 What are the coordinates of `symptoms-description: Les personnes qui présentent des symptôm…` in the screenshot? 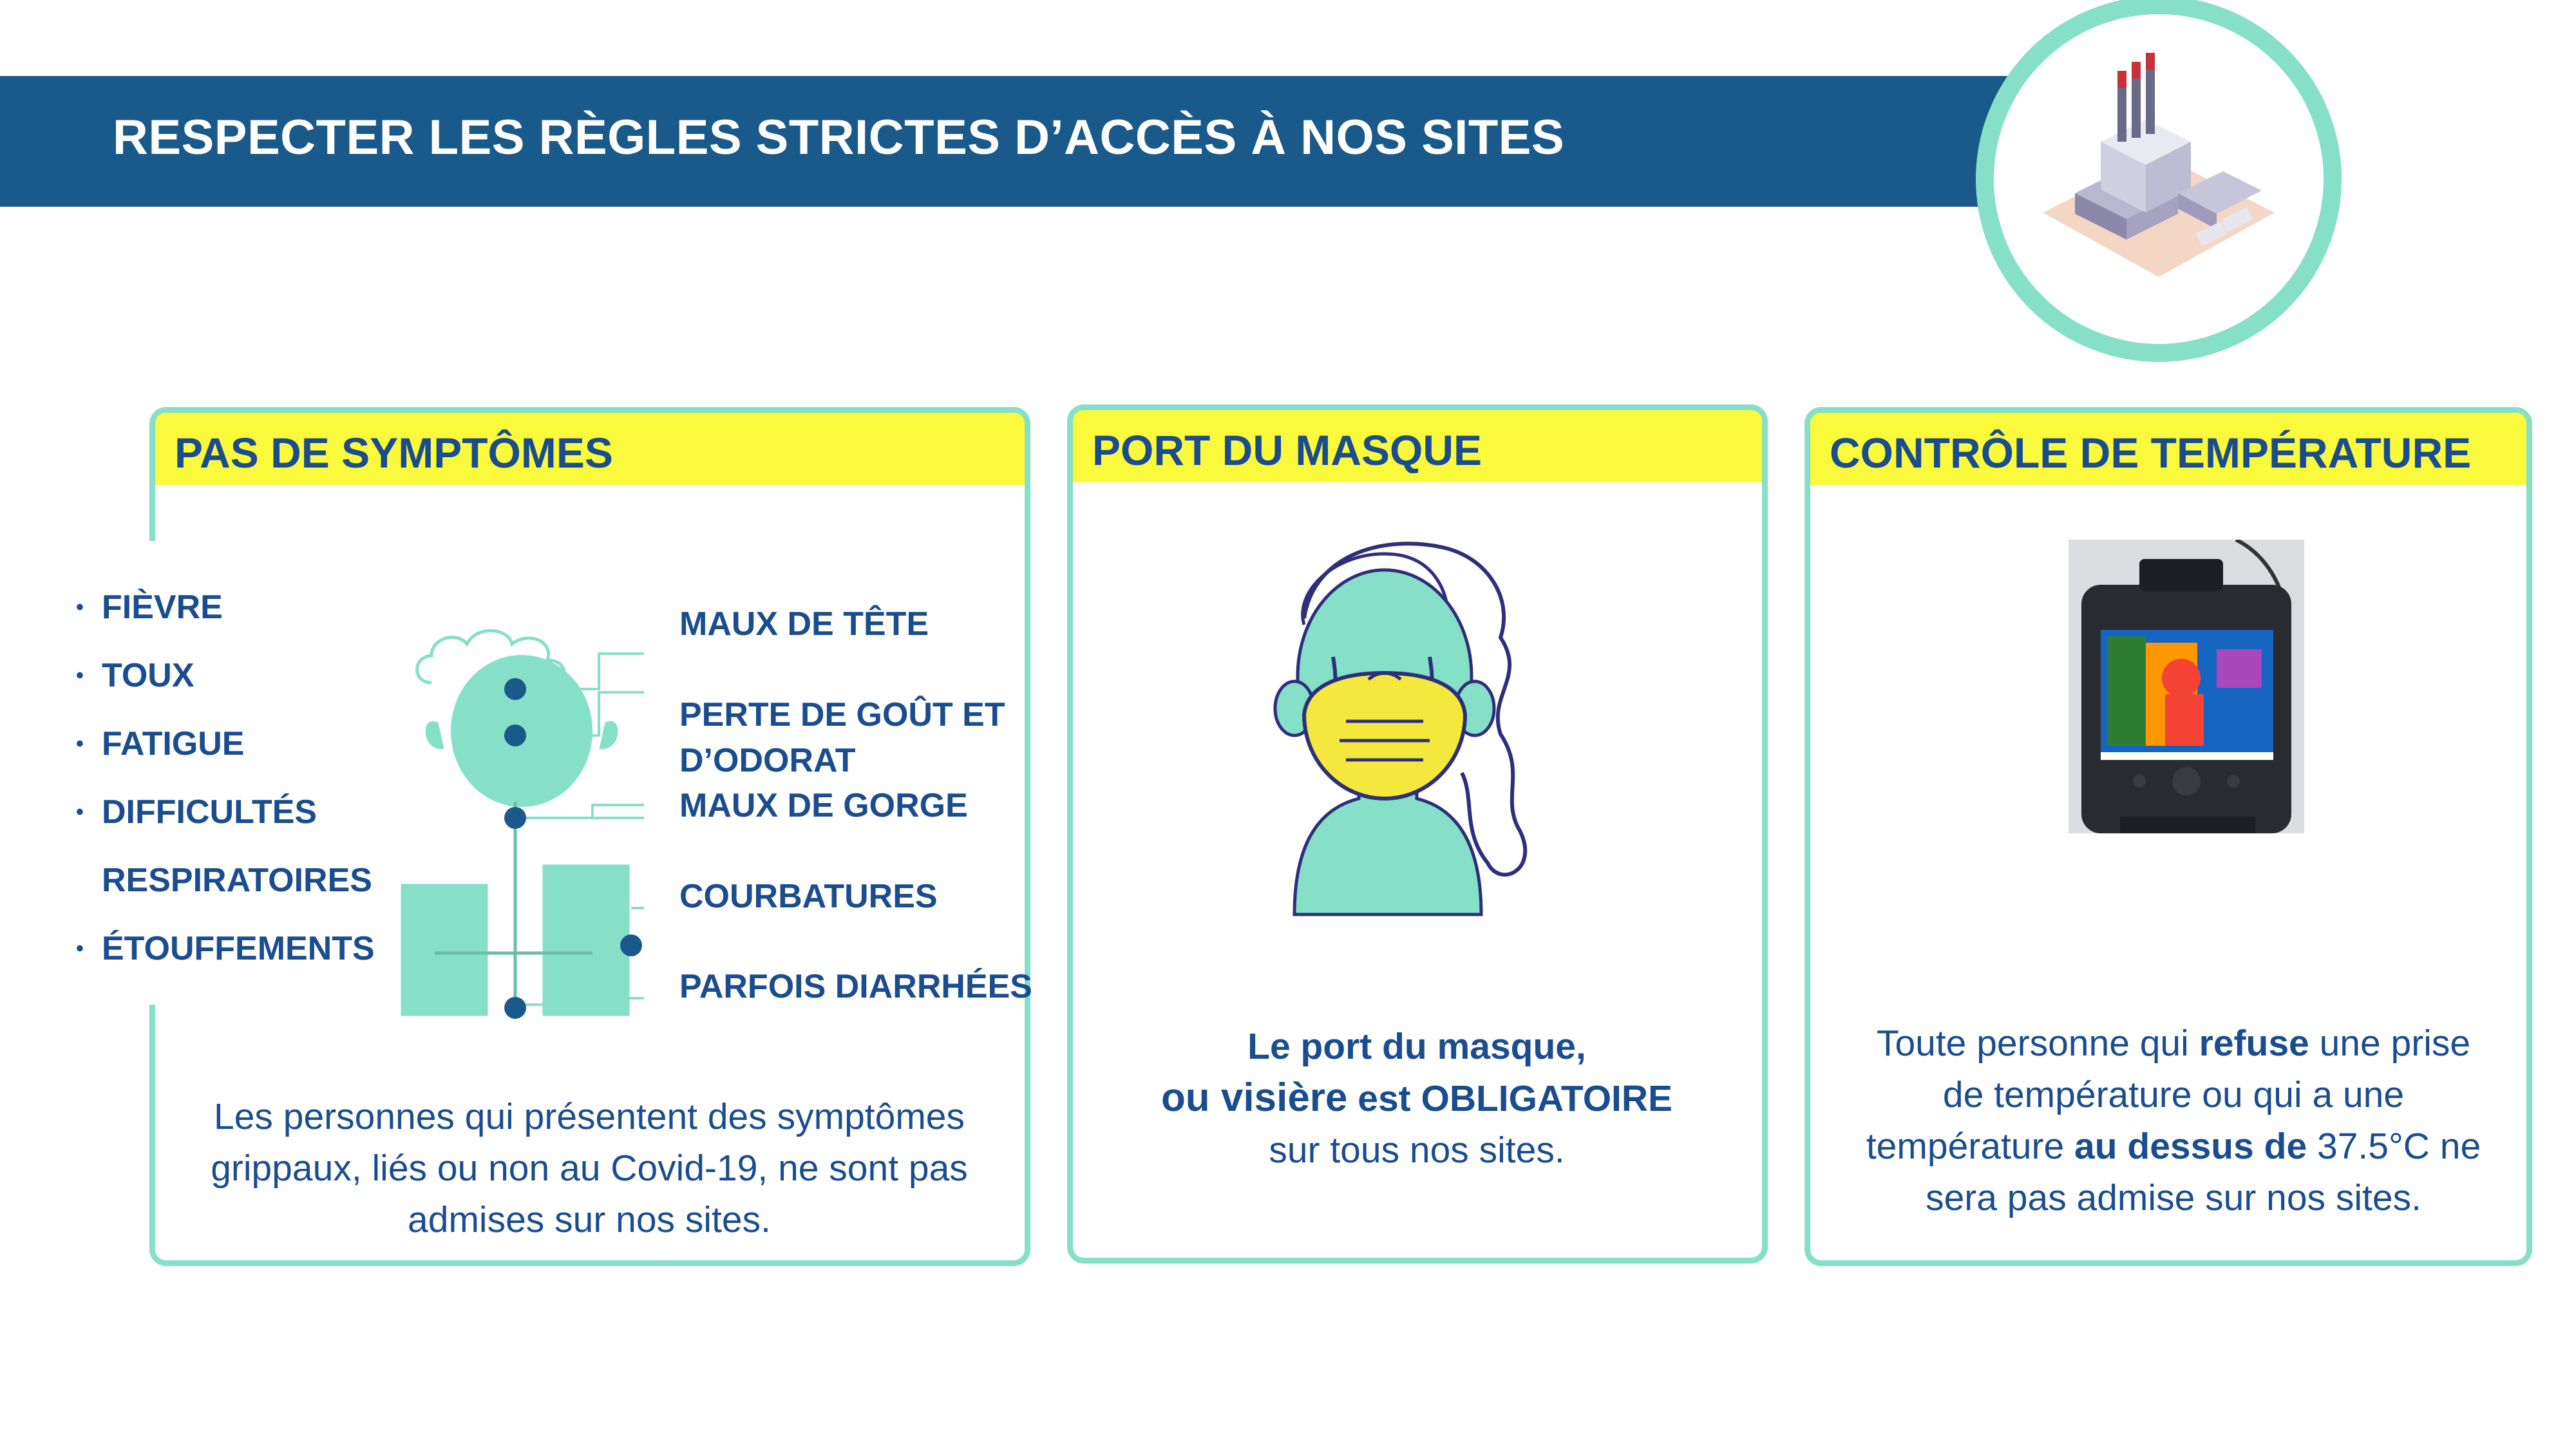 It's located at (589, 1168).